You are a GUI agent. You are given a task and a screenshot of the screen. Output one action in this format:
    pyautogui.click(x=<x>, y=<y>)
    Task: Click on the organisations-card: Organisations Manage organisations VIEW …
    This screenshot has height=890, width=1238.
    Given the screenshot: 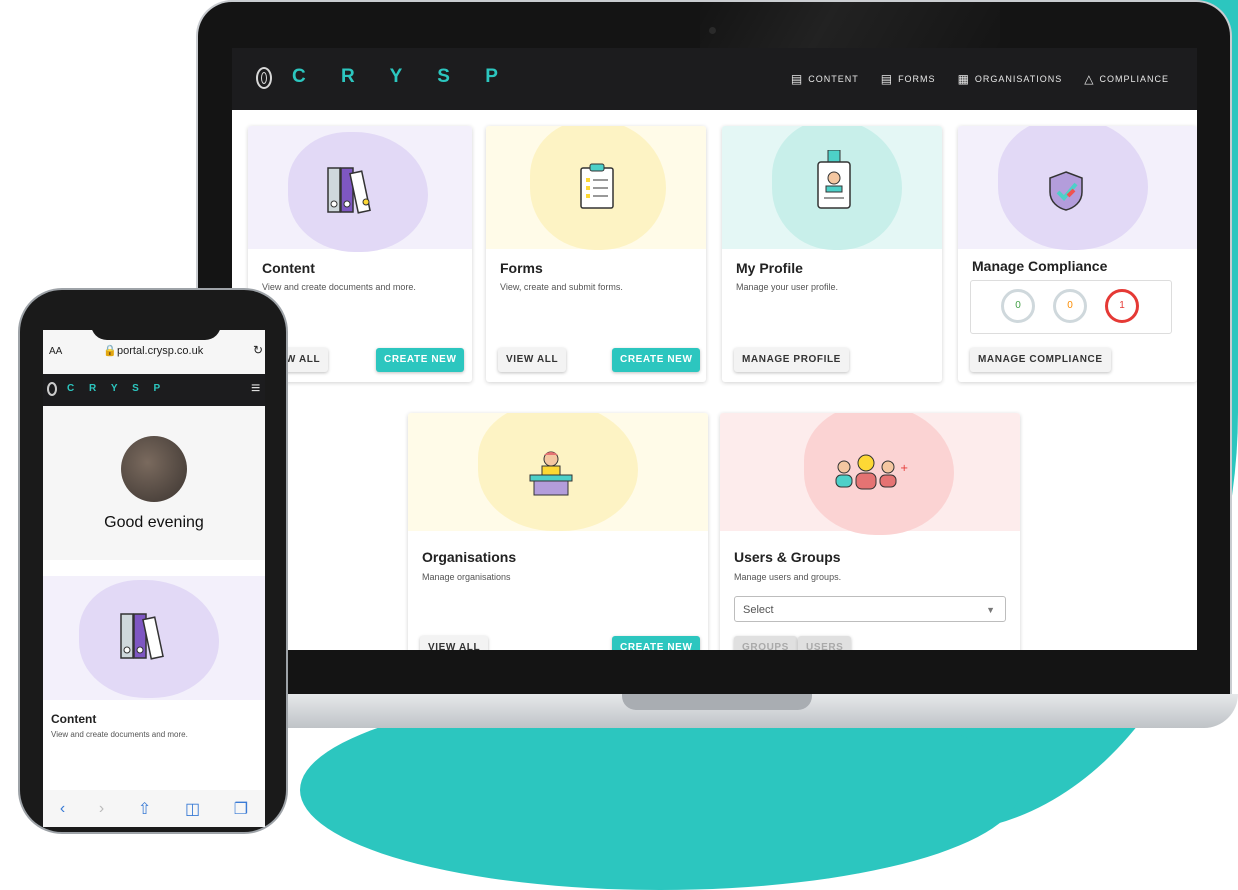 What is the action you would take?
    pyautogui.click(x=558, y=531)
    